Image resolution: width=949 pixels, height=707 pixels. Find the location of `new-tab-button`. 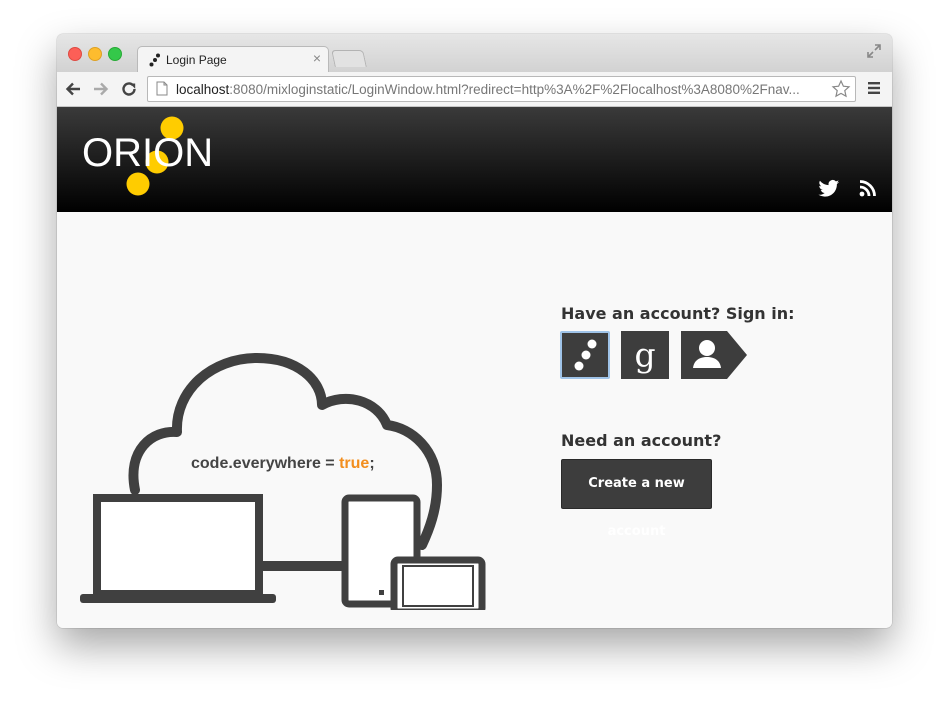

new-tab-button is located at coordinates (349, 58).